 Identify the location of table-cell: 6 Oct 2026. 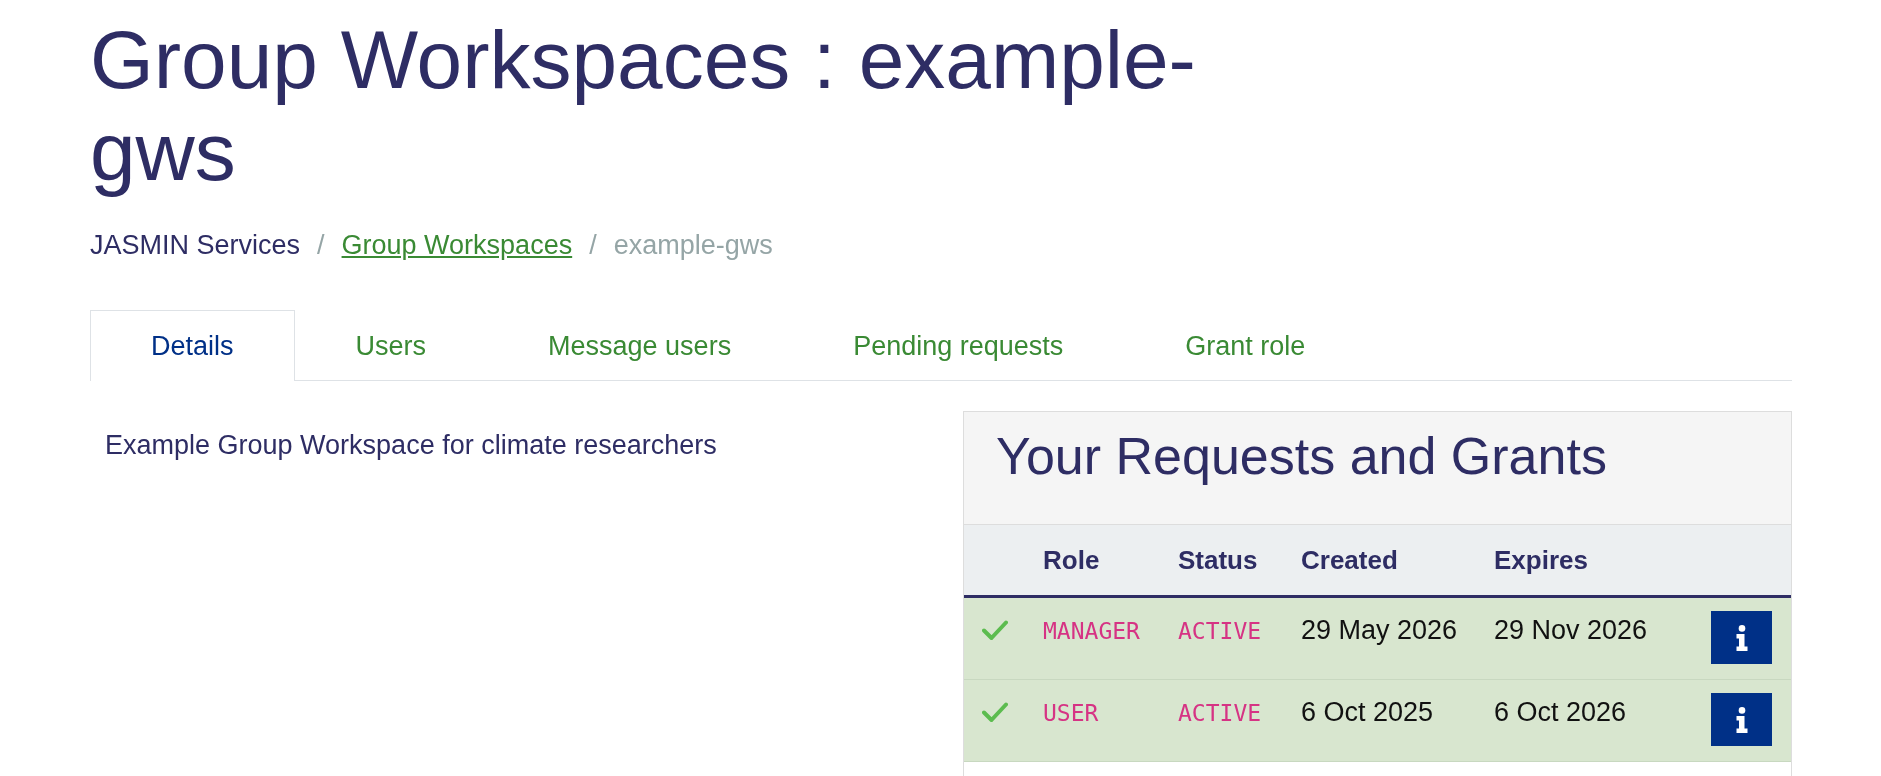
(1590, 721).